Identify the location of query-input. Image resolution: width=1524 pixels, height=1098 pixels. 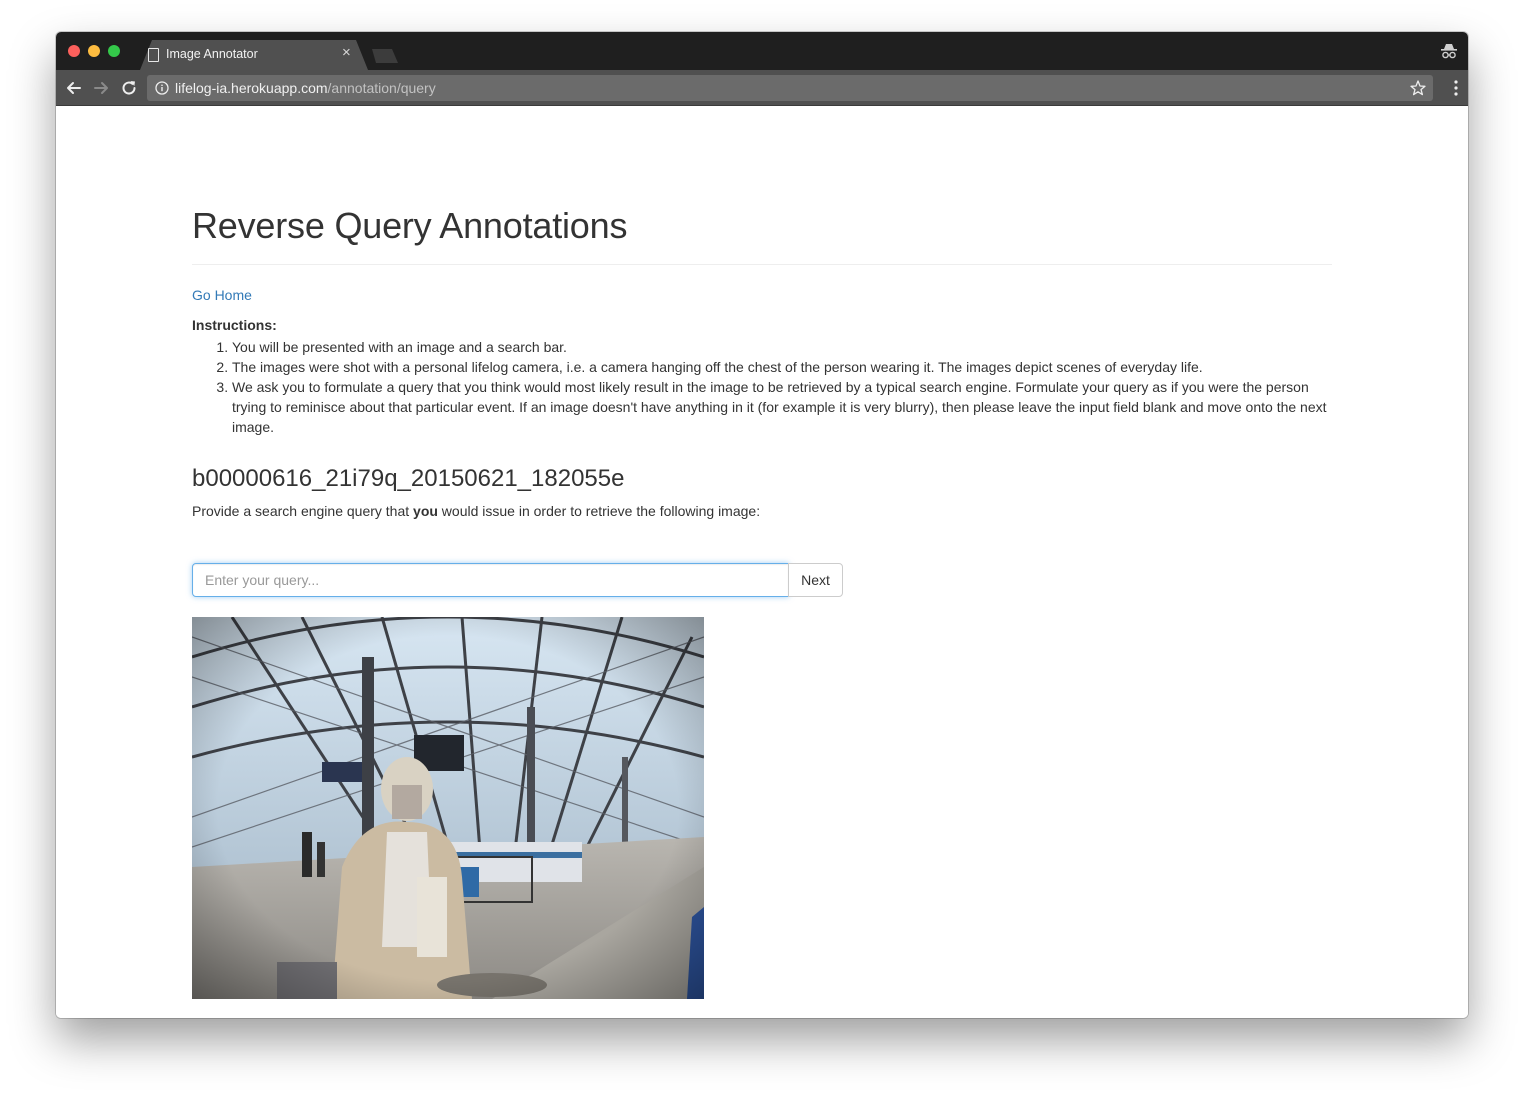
(490, 580).